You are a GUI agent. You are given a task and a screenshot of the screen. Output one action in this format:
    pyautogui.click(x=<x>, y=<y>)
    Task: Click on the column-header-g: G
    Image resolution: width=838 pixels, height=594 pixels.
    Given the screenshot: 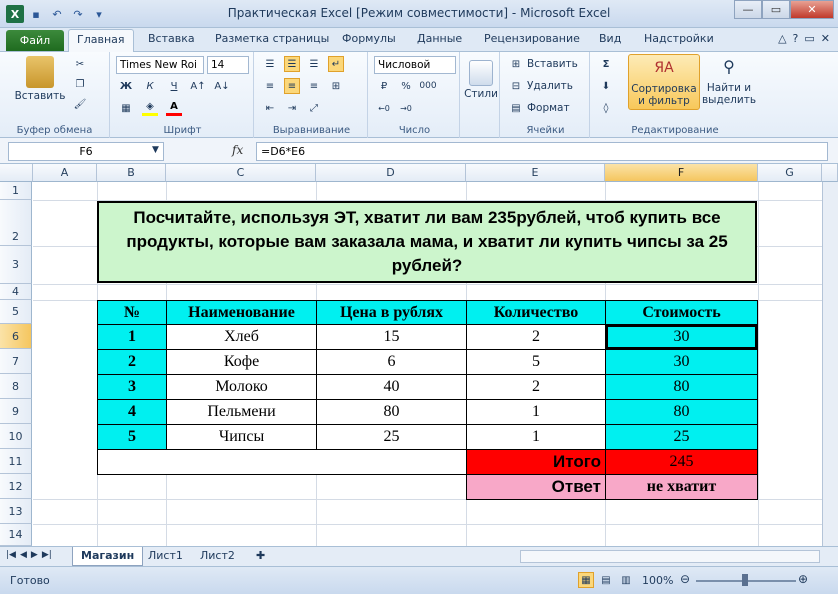 What is the action you would take?
    pyautogui.click(x=790, y=173)
    